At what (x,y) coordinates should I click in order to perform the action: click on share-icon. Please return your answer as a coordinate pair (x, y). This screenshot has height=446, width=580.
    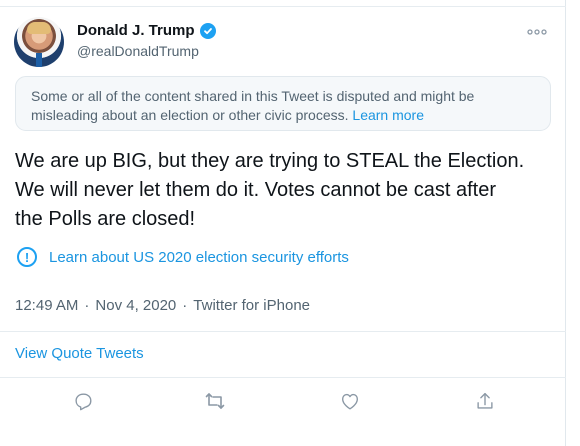
    Looking at the image, I should click on (485, 401).